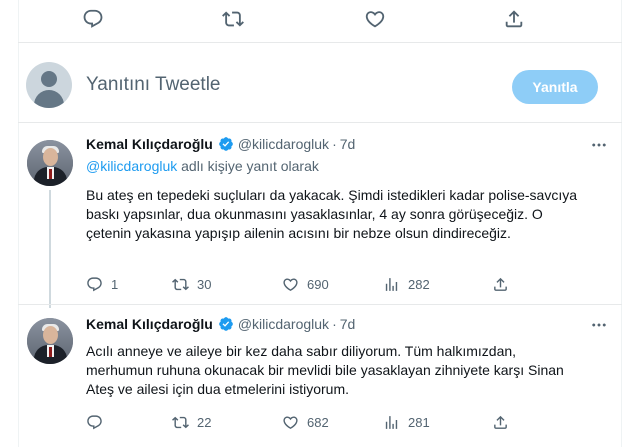 The height and width of the screenshot is (447, 640). Describe the element at coordinates (191, 422) in the screenshot. I see `retweet-button: 22` at that location.